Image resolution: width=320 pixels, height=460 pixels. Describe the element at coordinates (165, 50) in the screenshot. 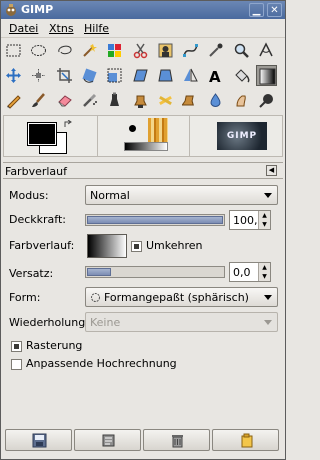

I see `tool-foreground-select-button` at that location.